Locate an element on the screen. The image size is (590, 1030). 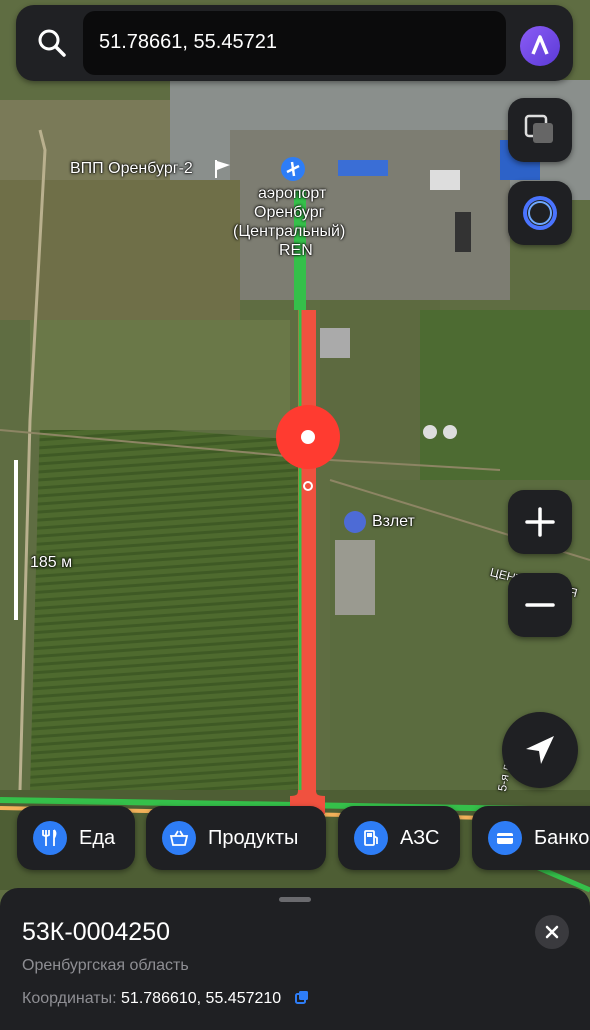
category-chip-groceries: Продукты is located at coordinates (236, 838).